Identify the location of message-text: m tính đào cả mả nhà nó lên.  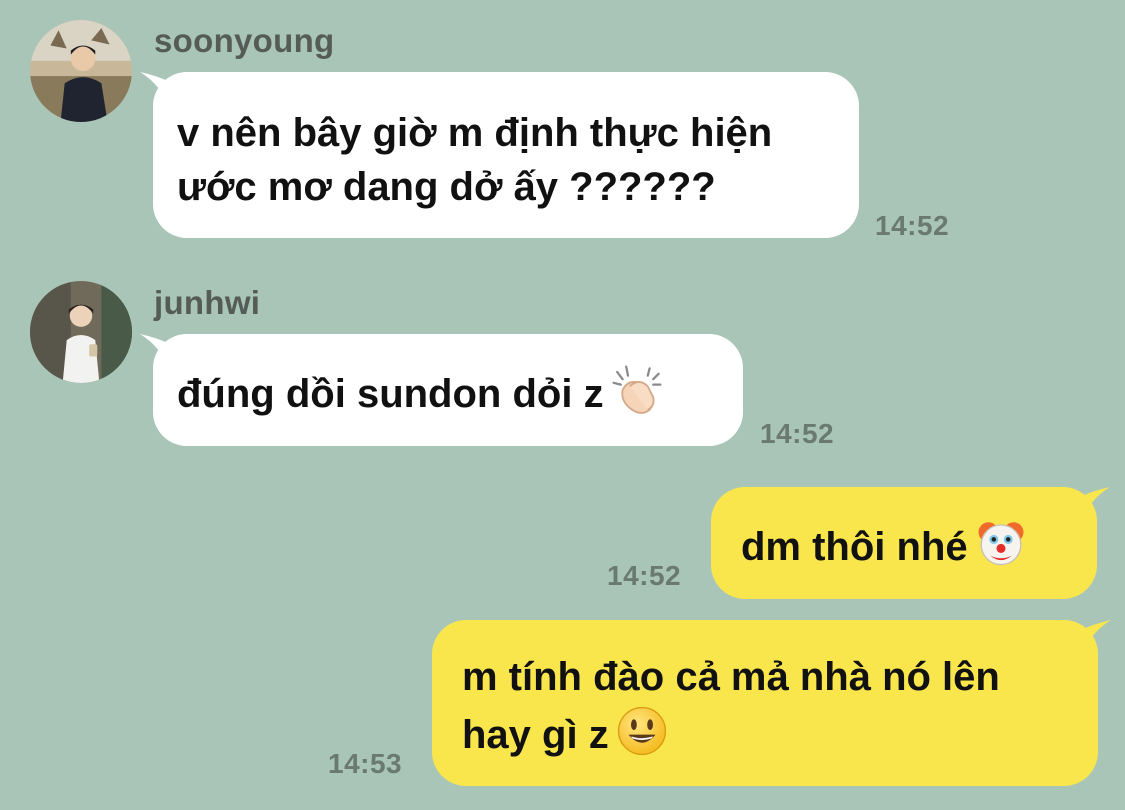
(731, 677).